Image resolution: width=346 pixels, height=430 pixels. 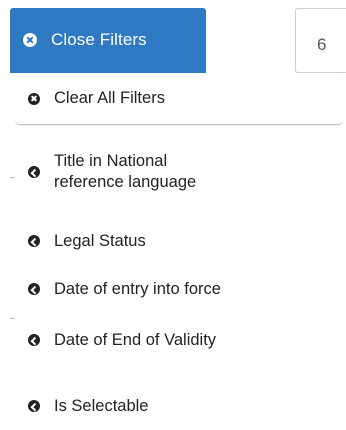 What do you see at coordinates (125, 182) in the screenshot?
I see `filter-item-label-line2: reference language` at bounding box center [125, 182].